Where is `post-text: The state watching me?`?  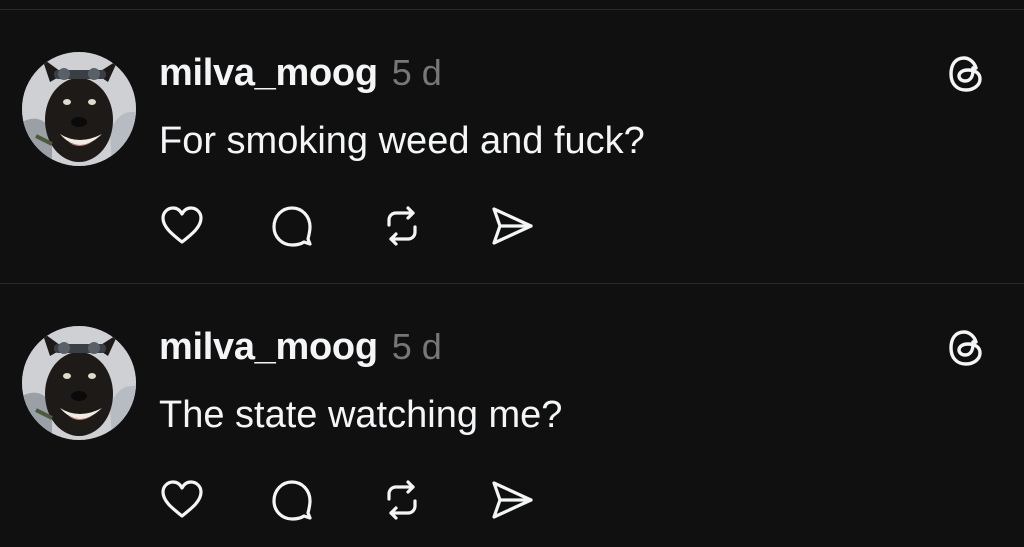
post-text: The state watching me? is located at coordinates (361, 415).